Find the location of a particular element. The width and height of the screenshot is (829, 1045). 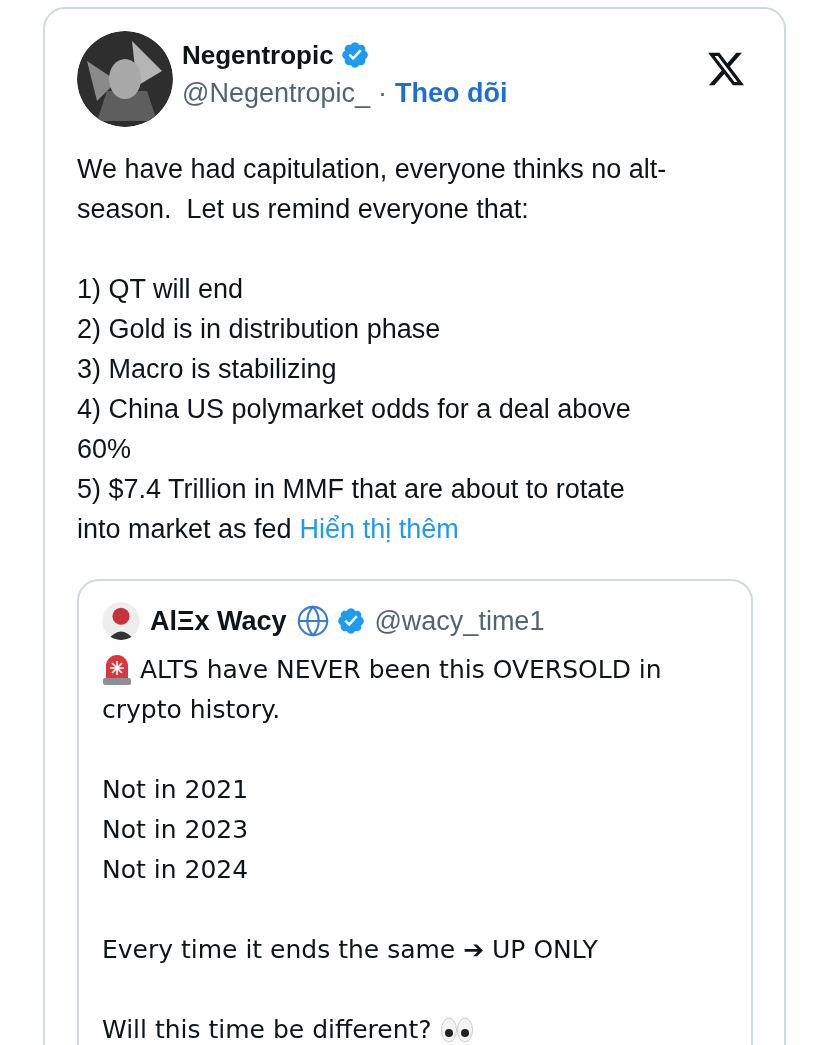

author-name: Negentropic is located at coordinates (258, 55).